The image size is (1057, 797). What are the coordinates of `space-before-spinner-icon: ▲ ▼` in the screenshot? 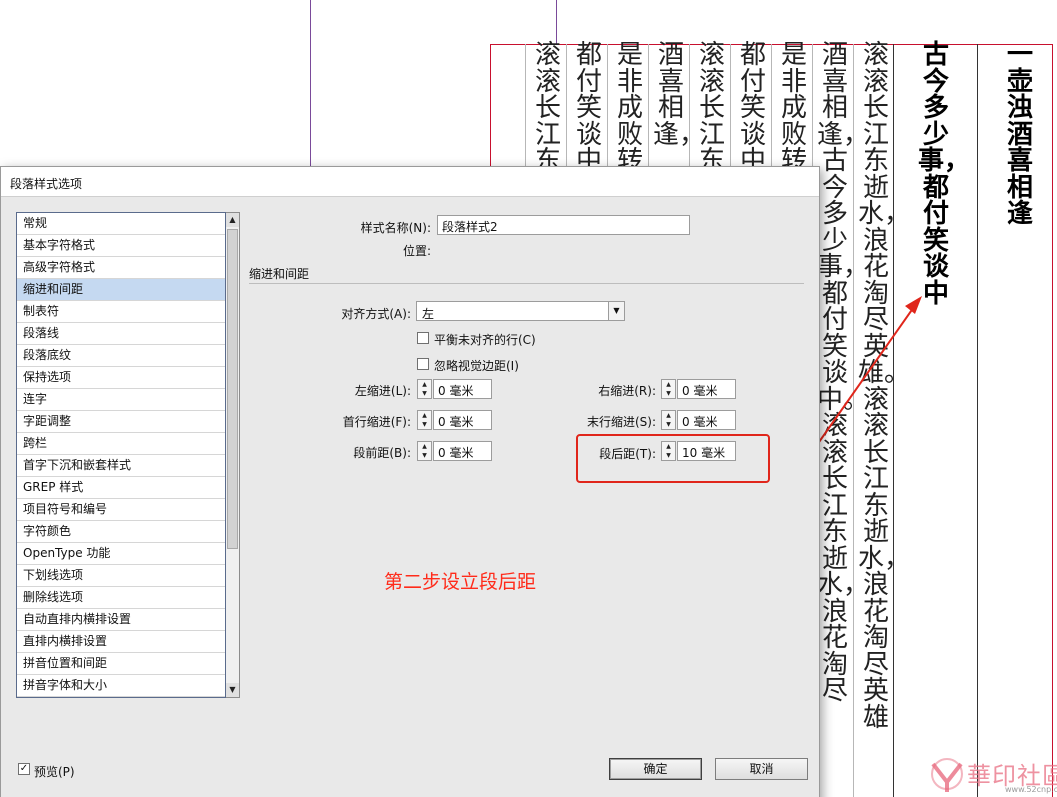 It's located at (424, 451).